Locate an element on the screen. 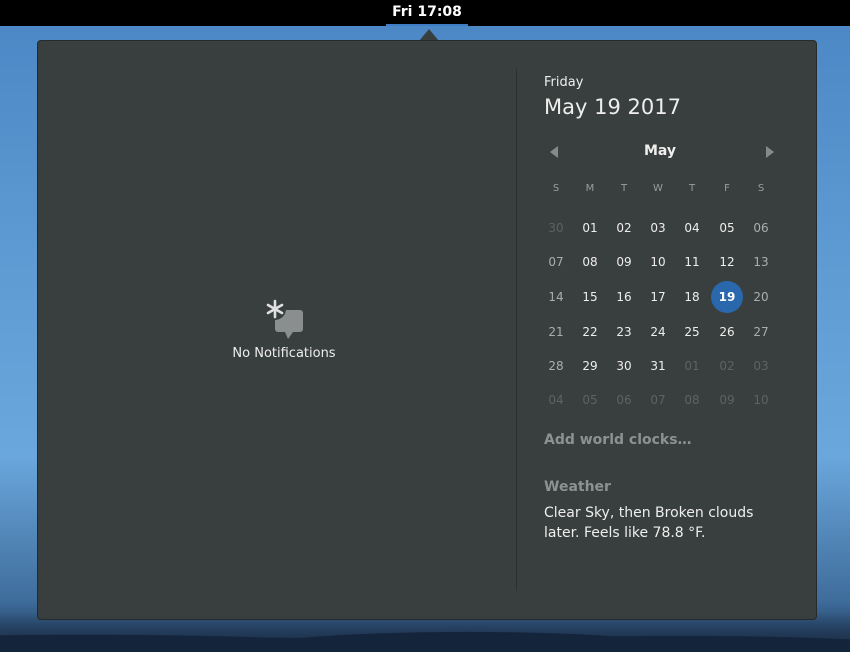 Image resolution: width=850 pixels, height=652 pixels. weekday-header: W is located at coordinates (658, 188).